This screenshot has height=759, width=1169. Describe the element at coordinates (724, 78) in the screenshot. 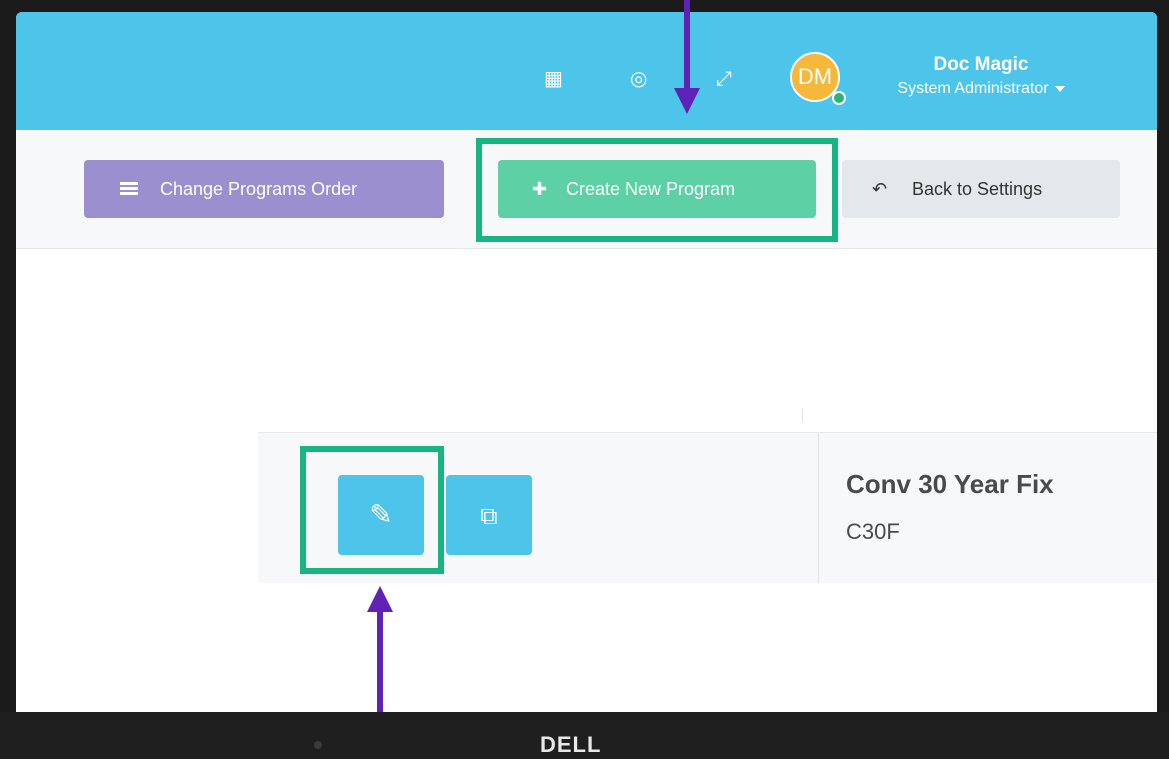

I see `fullscreen-icon: ⤢` at that location.